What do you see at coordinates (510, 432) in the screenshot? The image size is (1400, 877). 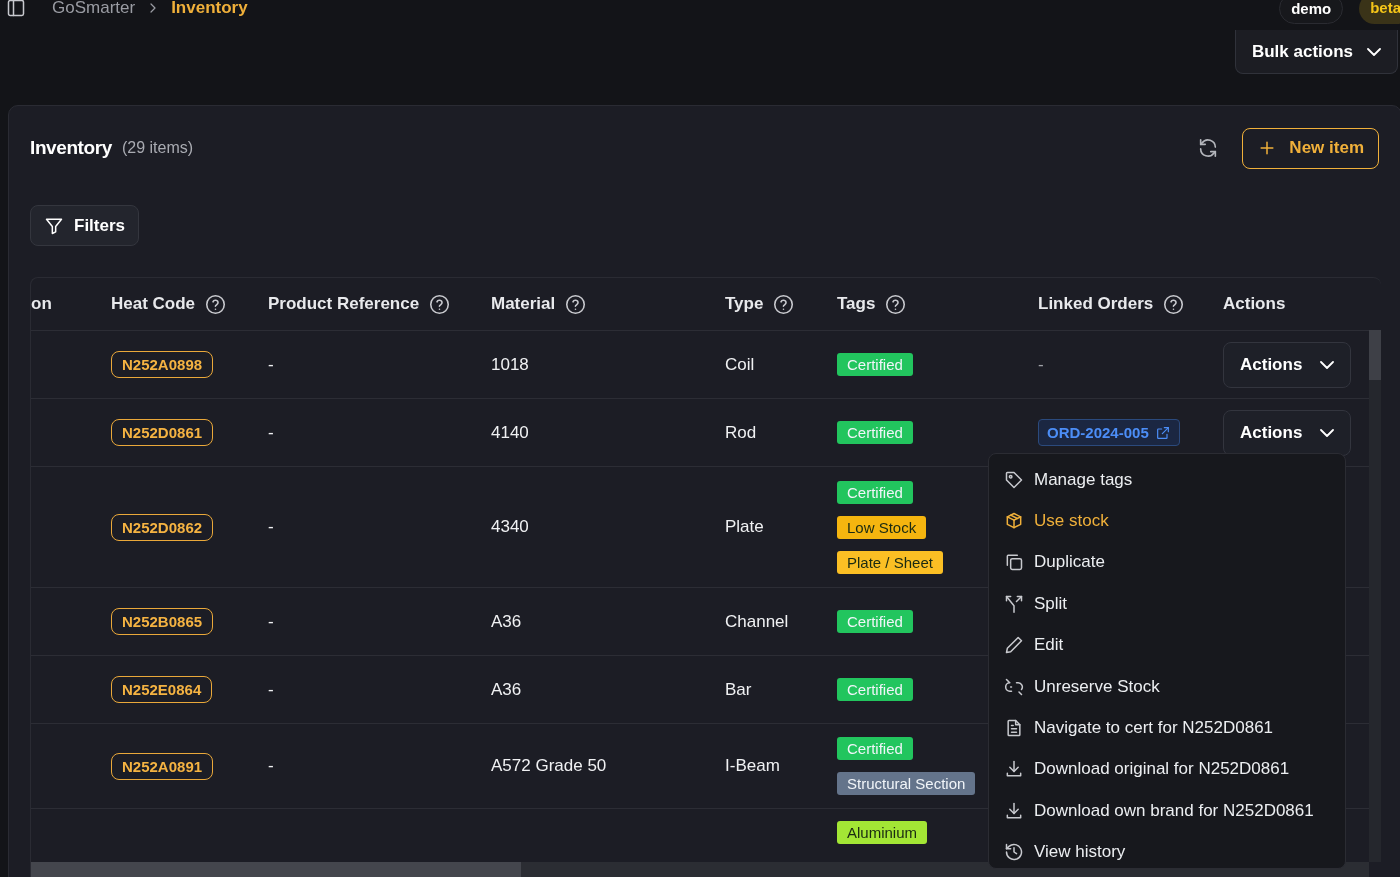 I see `table-cell: 4140` at bounding box center [510, 432].